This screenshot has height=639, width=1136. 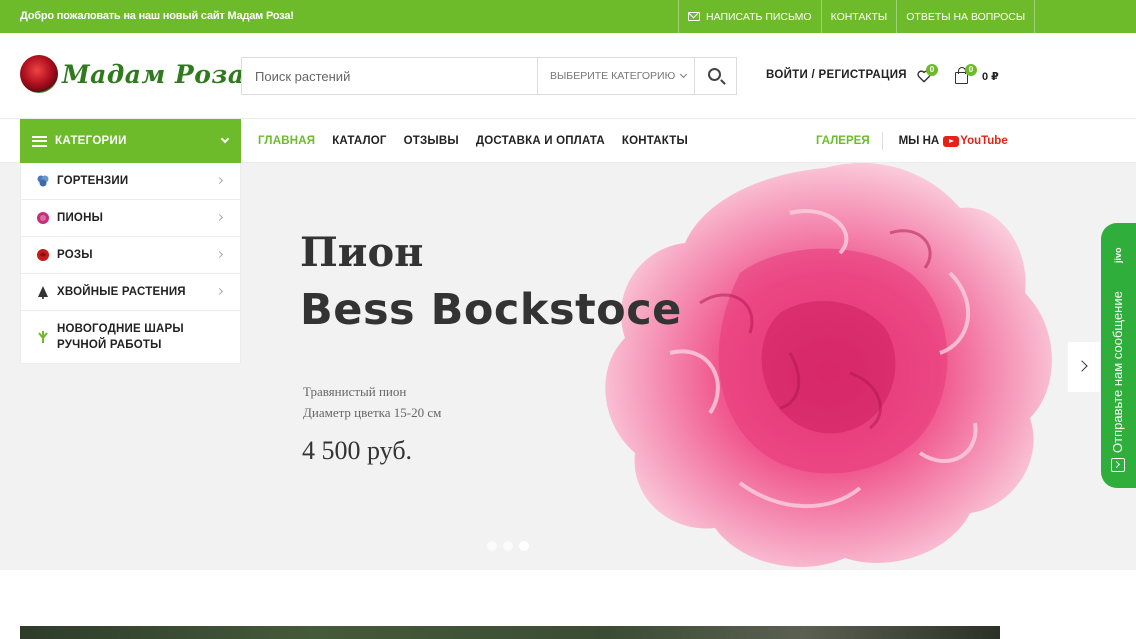 What do you see at coordinates (510, 632) in the screenshot?
I see `banner-image` at bounding box center [510, 632].